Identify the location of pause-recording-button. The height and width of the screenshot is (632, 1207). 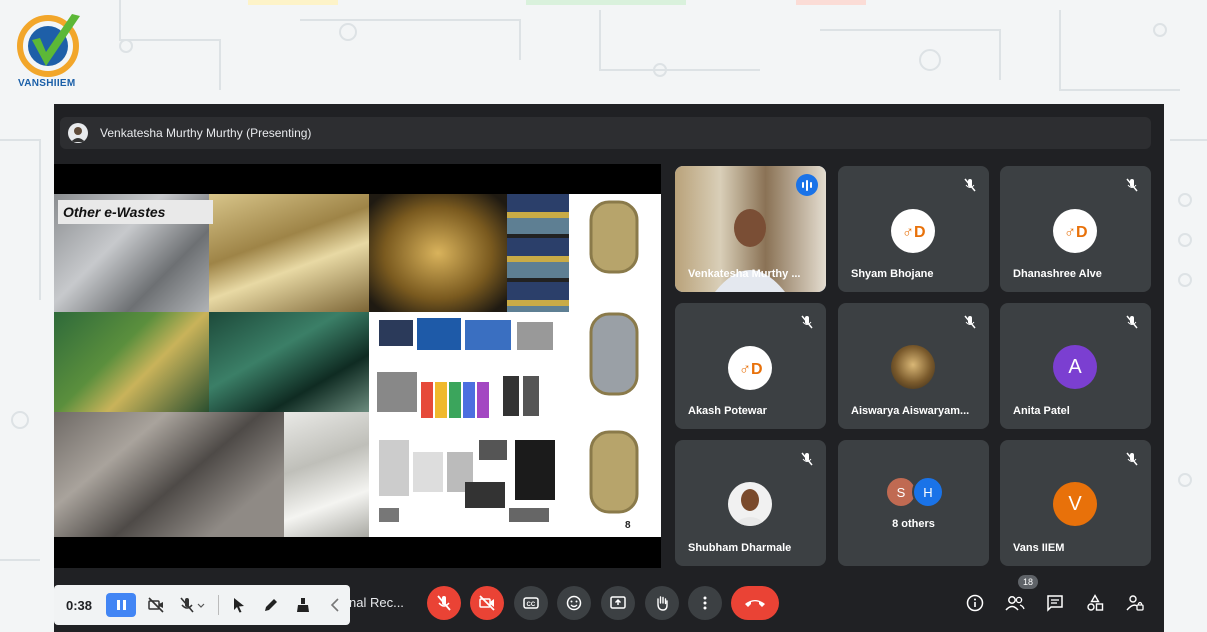
(121, 605).